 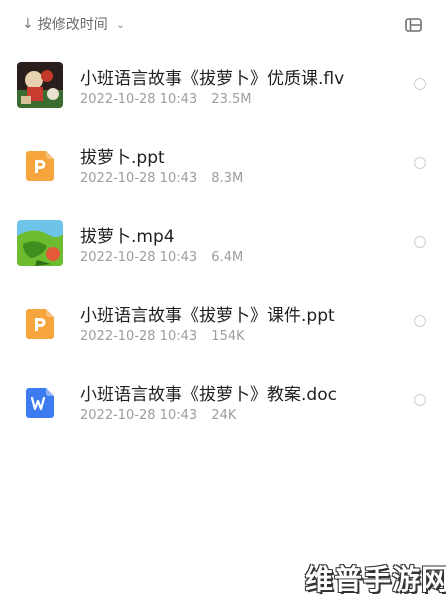 I want to click on file-name: 拔萝卜.mp4, so click(x=127, y=237).